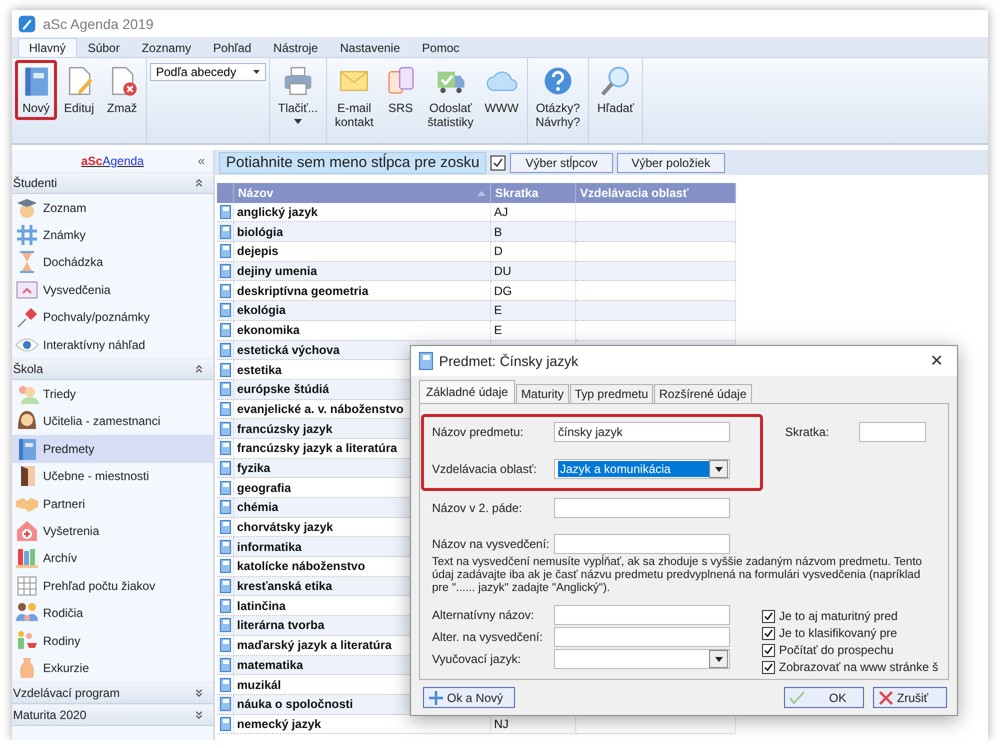 The height and width of the screenshot is (748, 1000). I want to click on checkbox-label: Je to klasifikovaný pre, so click(838, 633).